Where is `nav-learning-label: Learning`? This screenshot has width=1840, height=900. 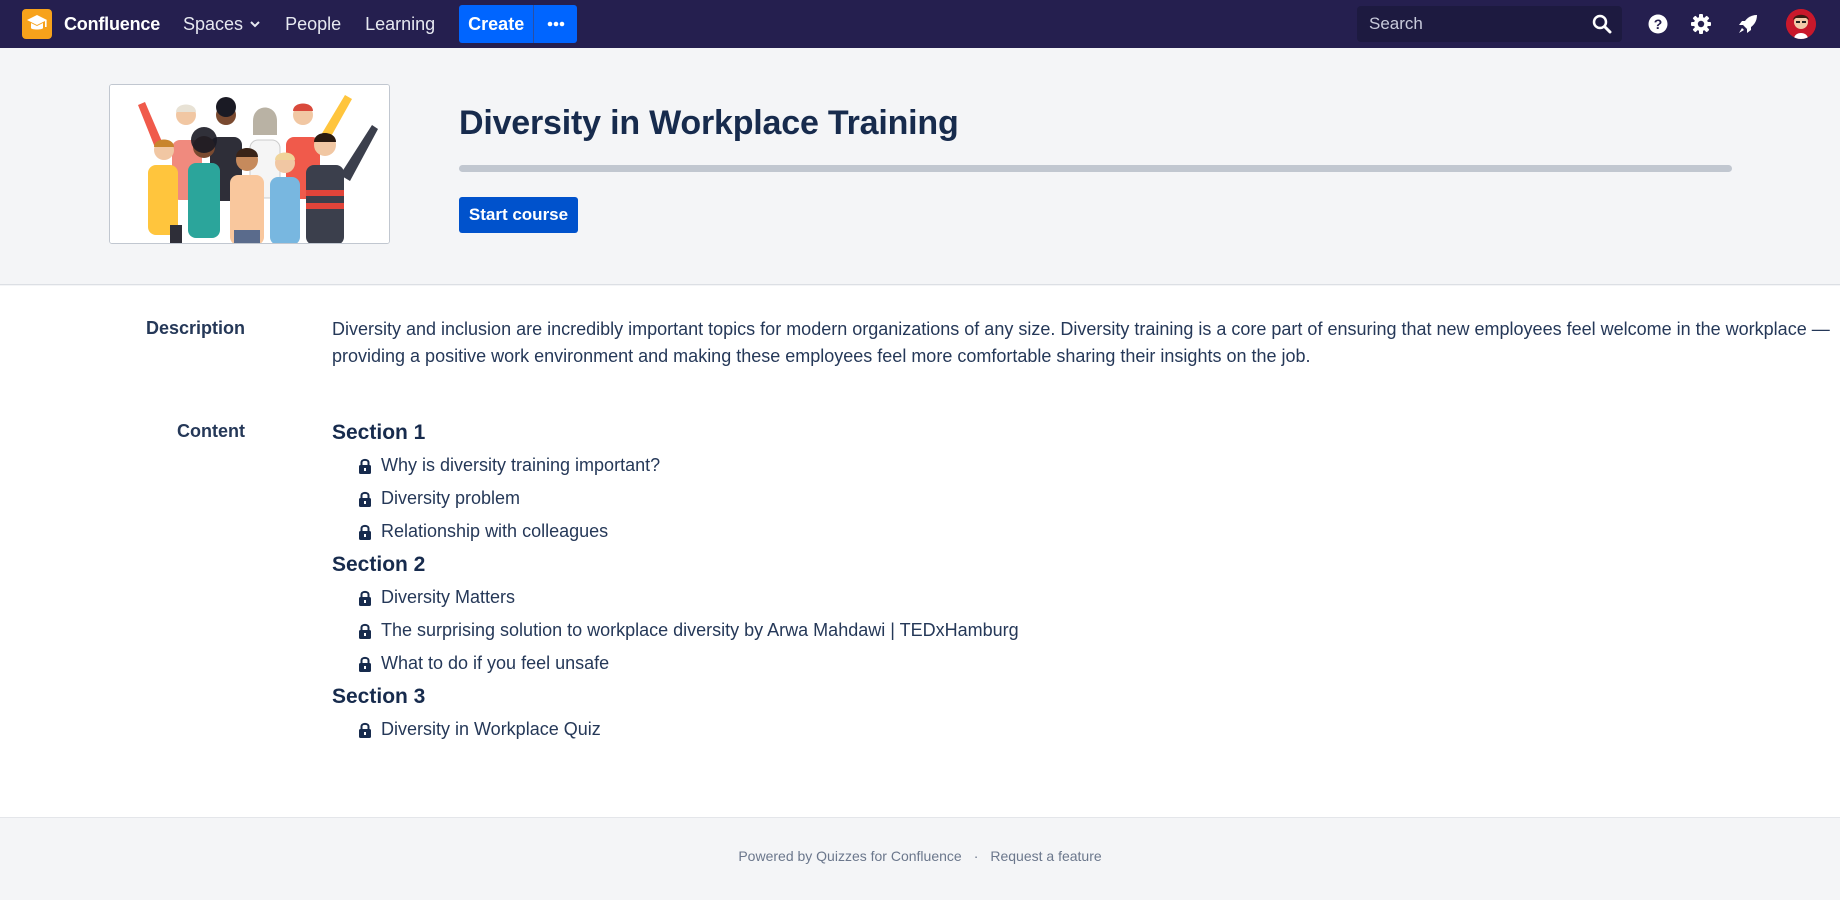
nav-learning-label: Learning is located at coordinates (400, 23).